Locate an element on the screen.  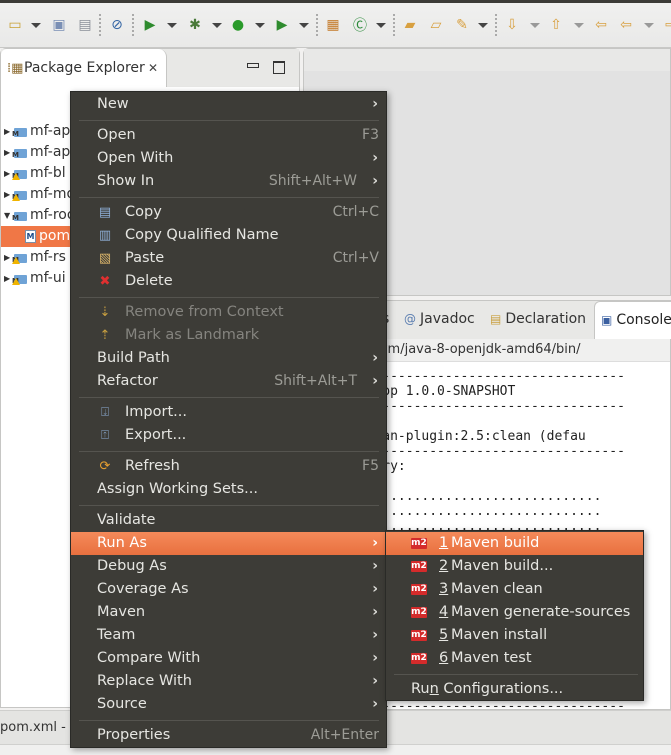
menu-item-new: New › is located at coordinates (228, 104).